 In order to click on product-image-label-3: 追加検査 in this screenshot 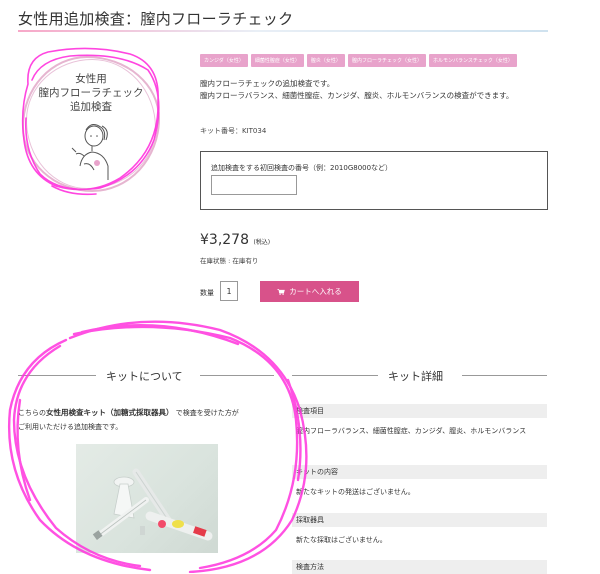, I will do `click(91, 107)`.